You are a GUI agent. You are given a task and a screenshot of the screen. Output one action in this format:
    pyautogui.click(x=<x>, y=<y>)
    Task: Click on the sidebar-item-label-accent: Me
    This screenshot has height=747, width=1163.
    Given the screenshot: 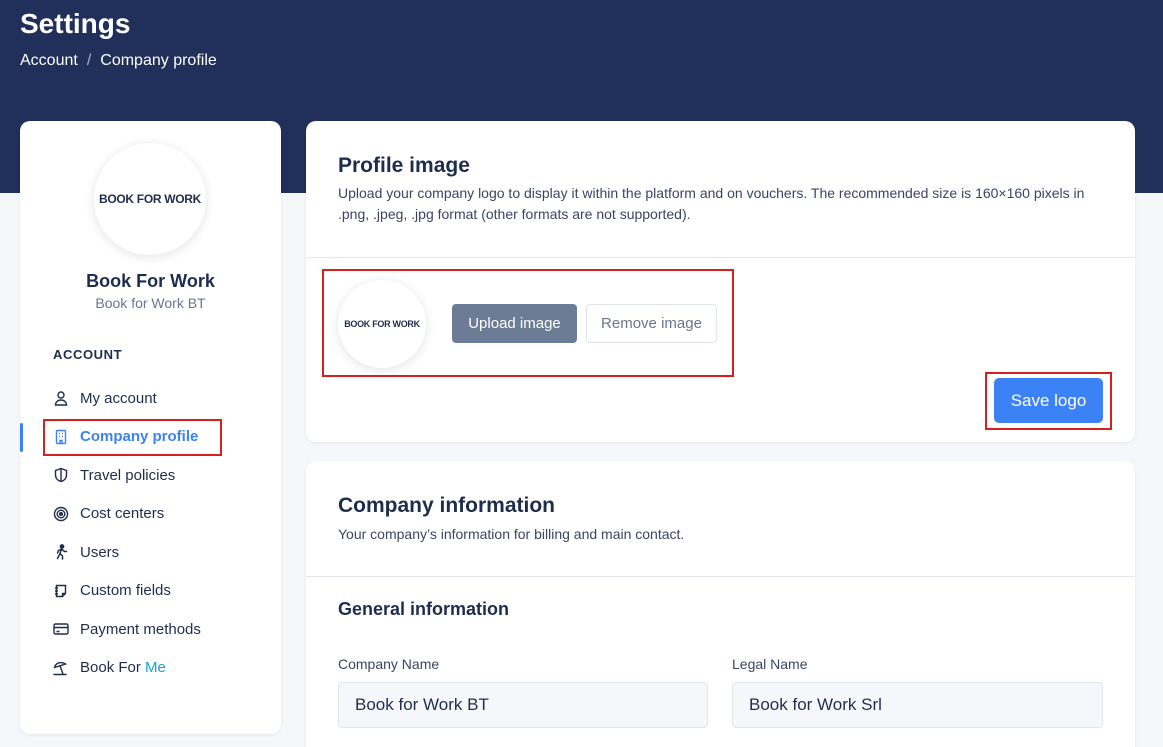 What is the action you would take?
    pyautogui.click(x=155, y=668)
    